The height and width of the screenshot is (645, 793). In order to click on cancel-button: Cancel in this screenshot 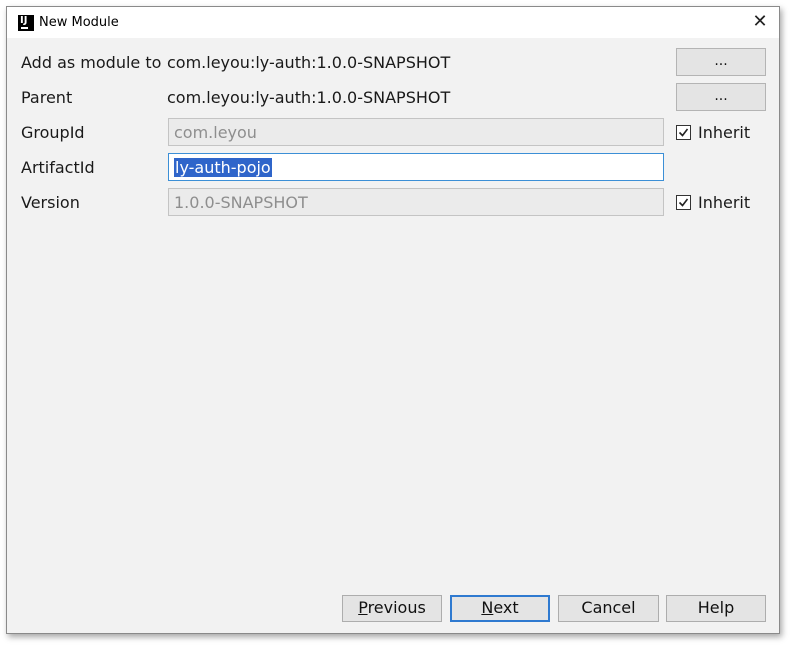, I will do `click(608, 608)`.